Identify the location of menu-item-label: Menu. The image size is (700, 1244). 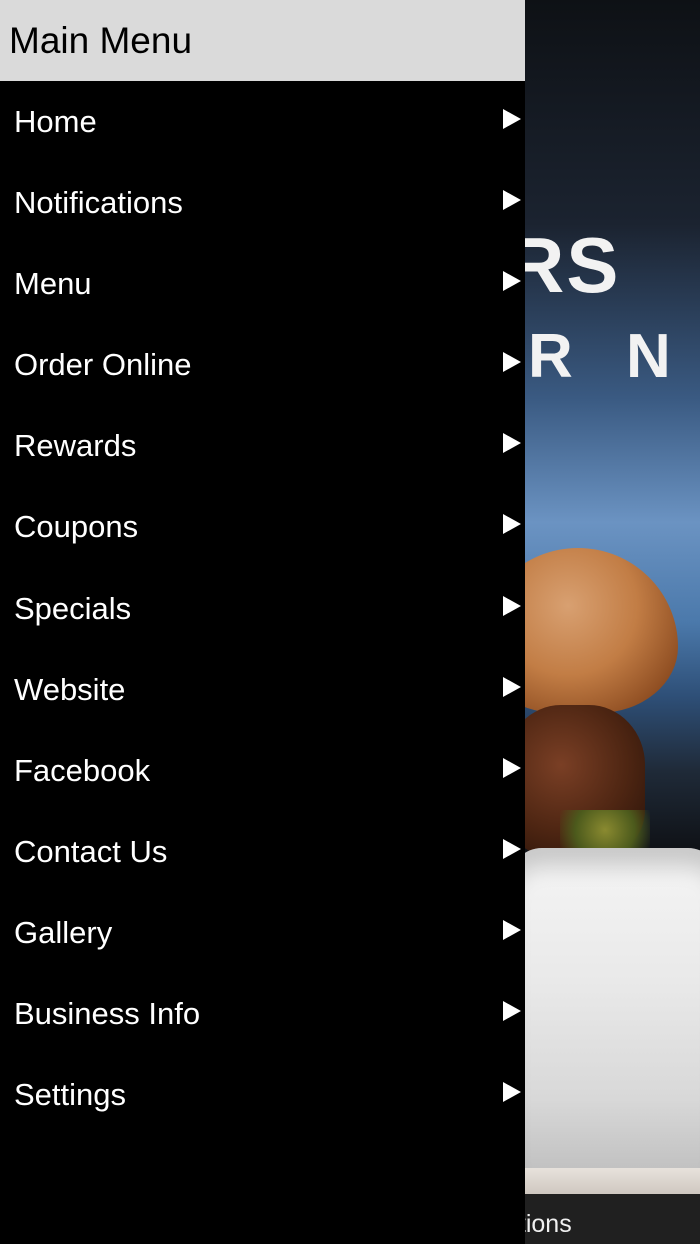
(53, 284).